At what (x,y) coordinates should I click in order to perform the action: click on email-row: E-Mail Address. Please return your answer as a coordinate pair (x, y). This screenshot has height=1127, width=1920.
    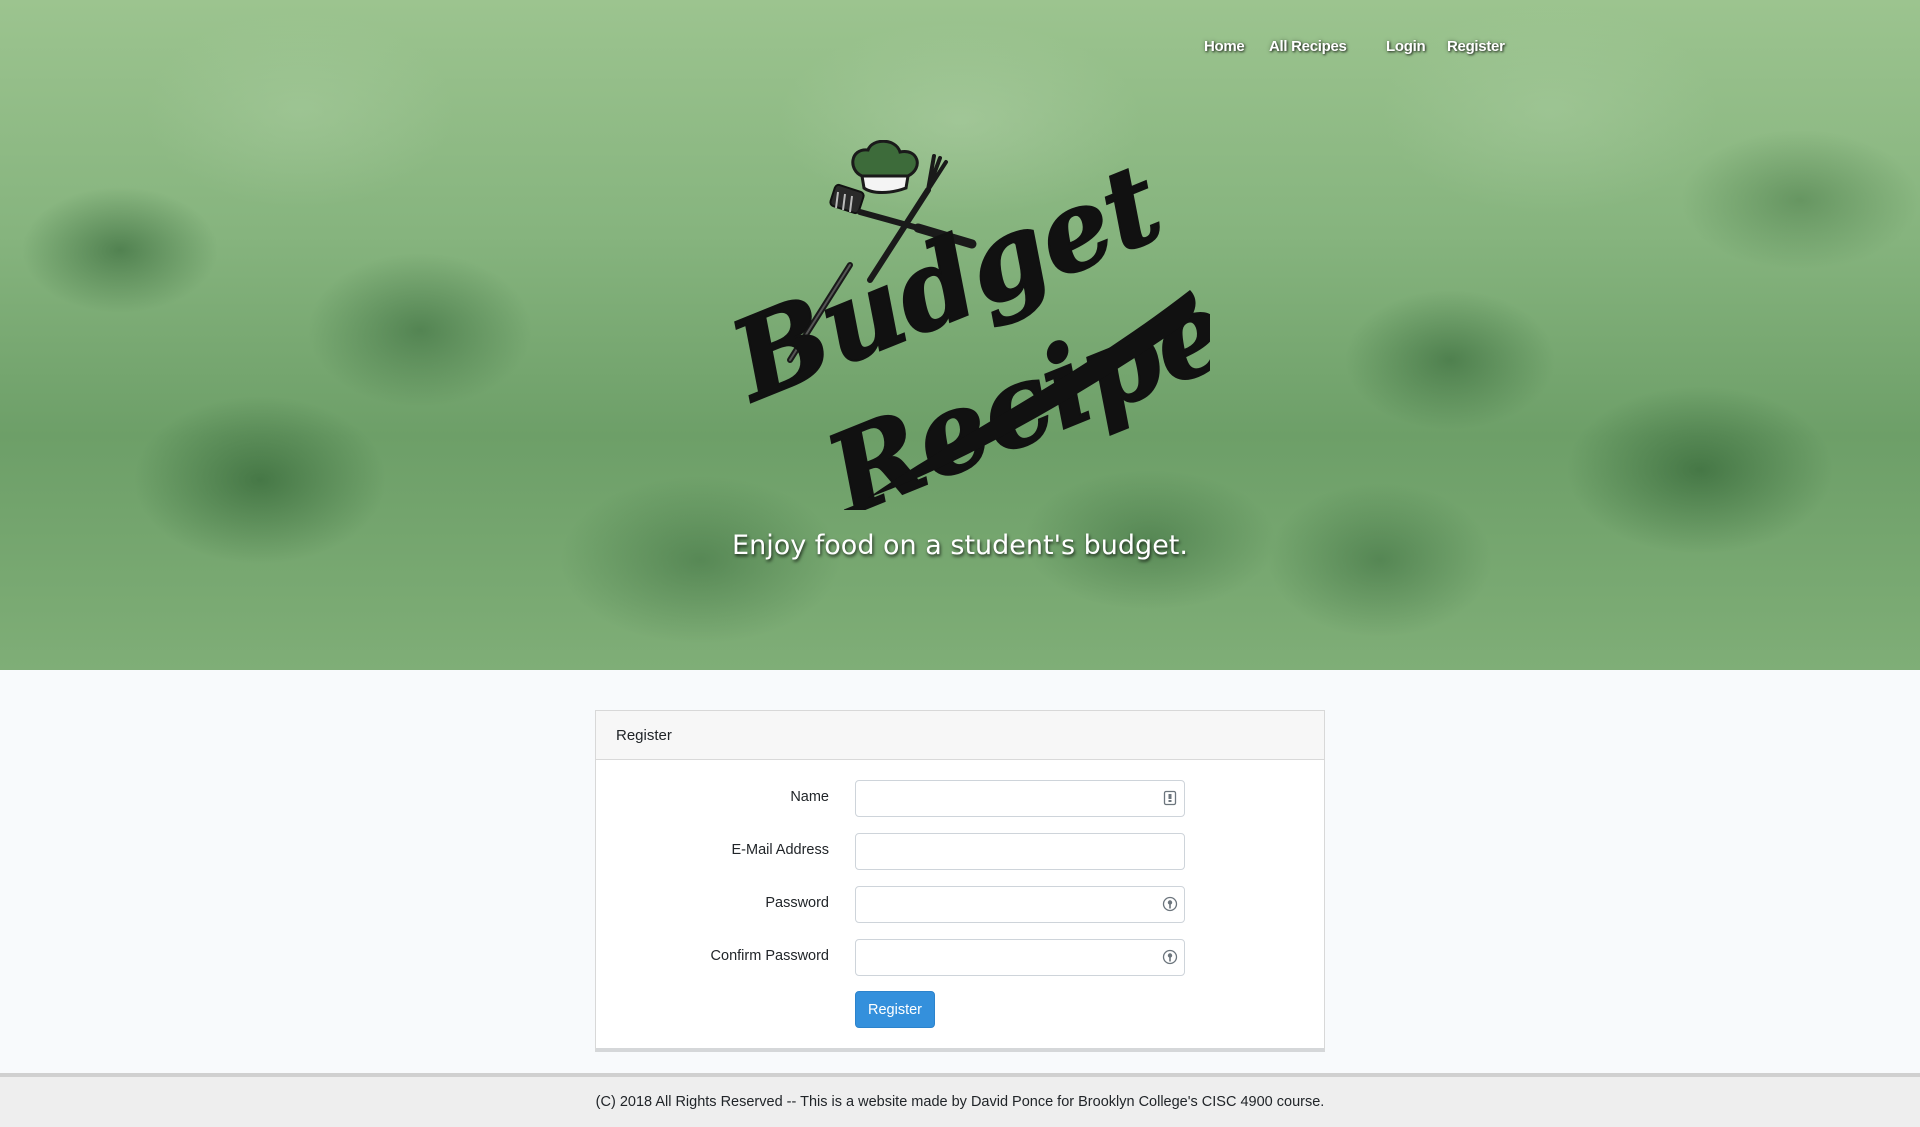
    Looking at the image, I should click on (960, 852).